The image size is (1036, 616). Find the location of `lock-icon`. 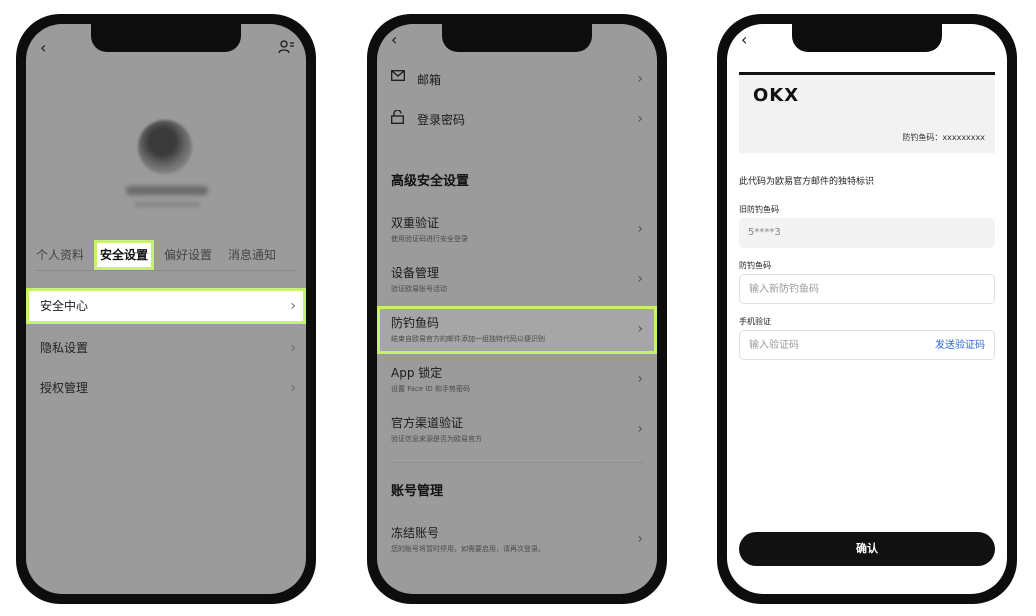

lock-icon is located at coordinates (397, 117).